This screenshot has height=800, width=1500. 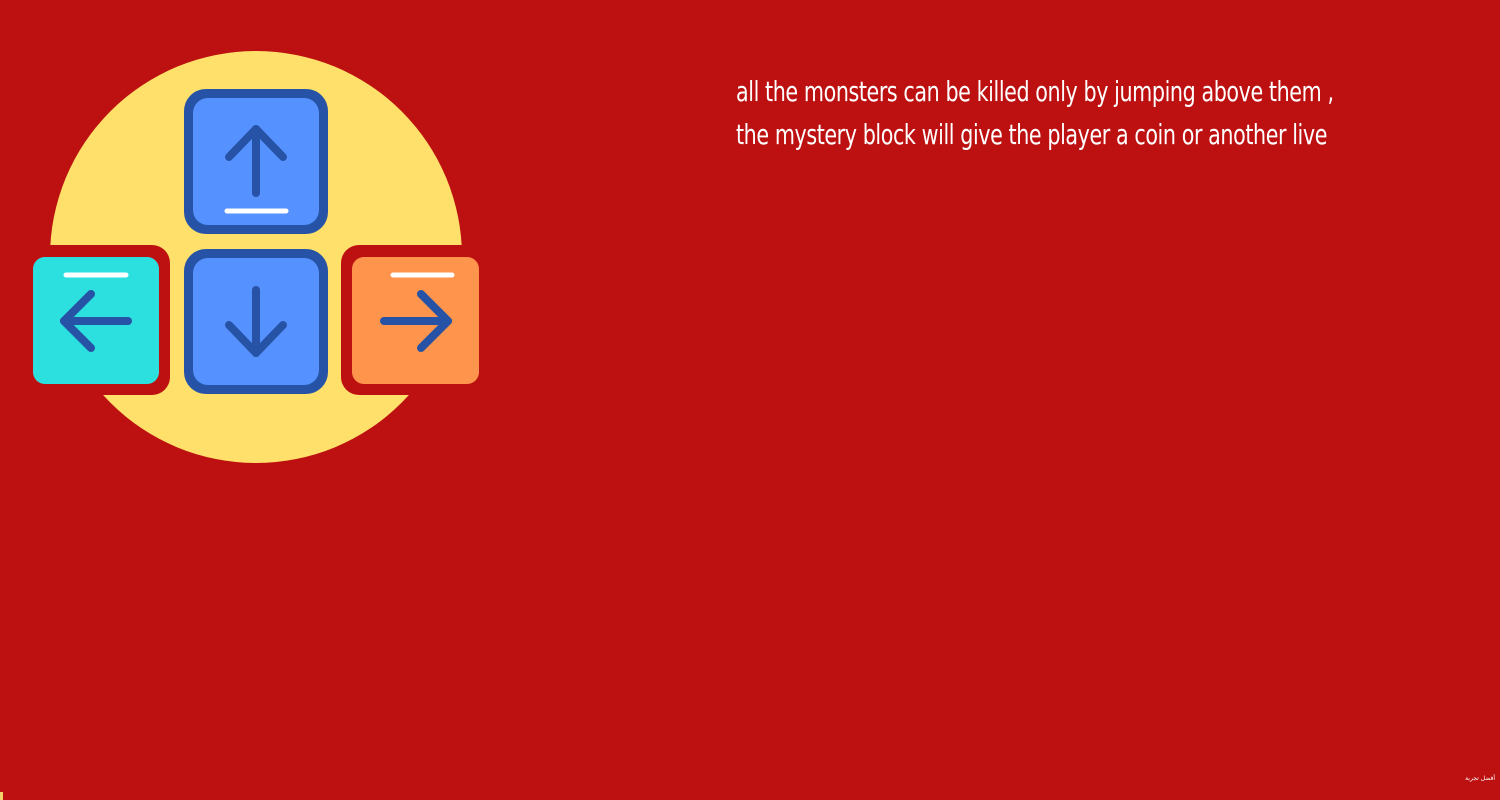 I want to click on up-arrow-key, so click(x=256, y=161).